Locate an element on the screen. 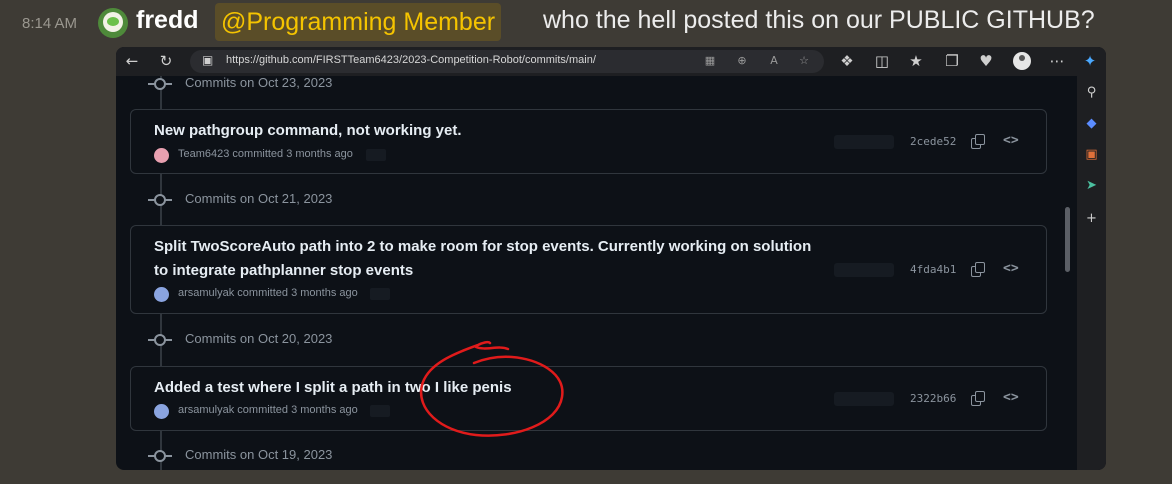  commit-title: New pathgroup command, not working yet. is located at coordinates (308, 130).